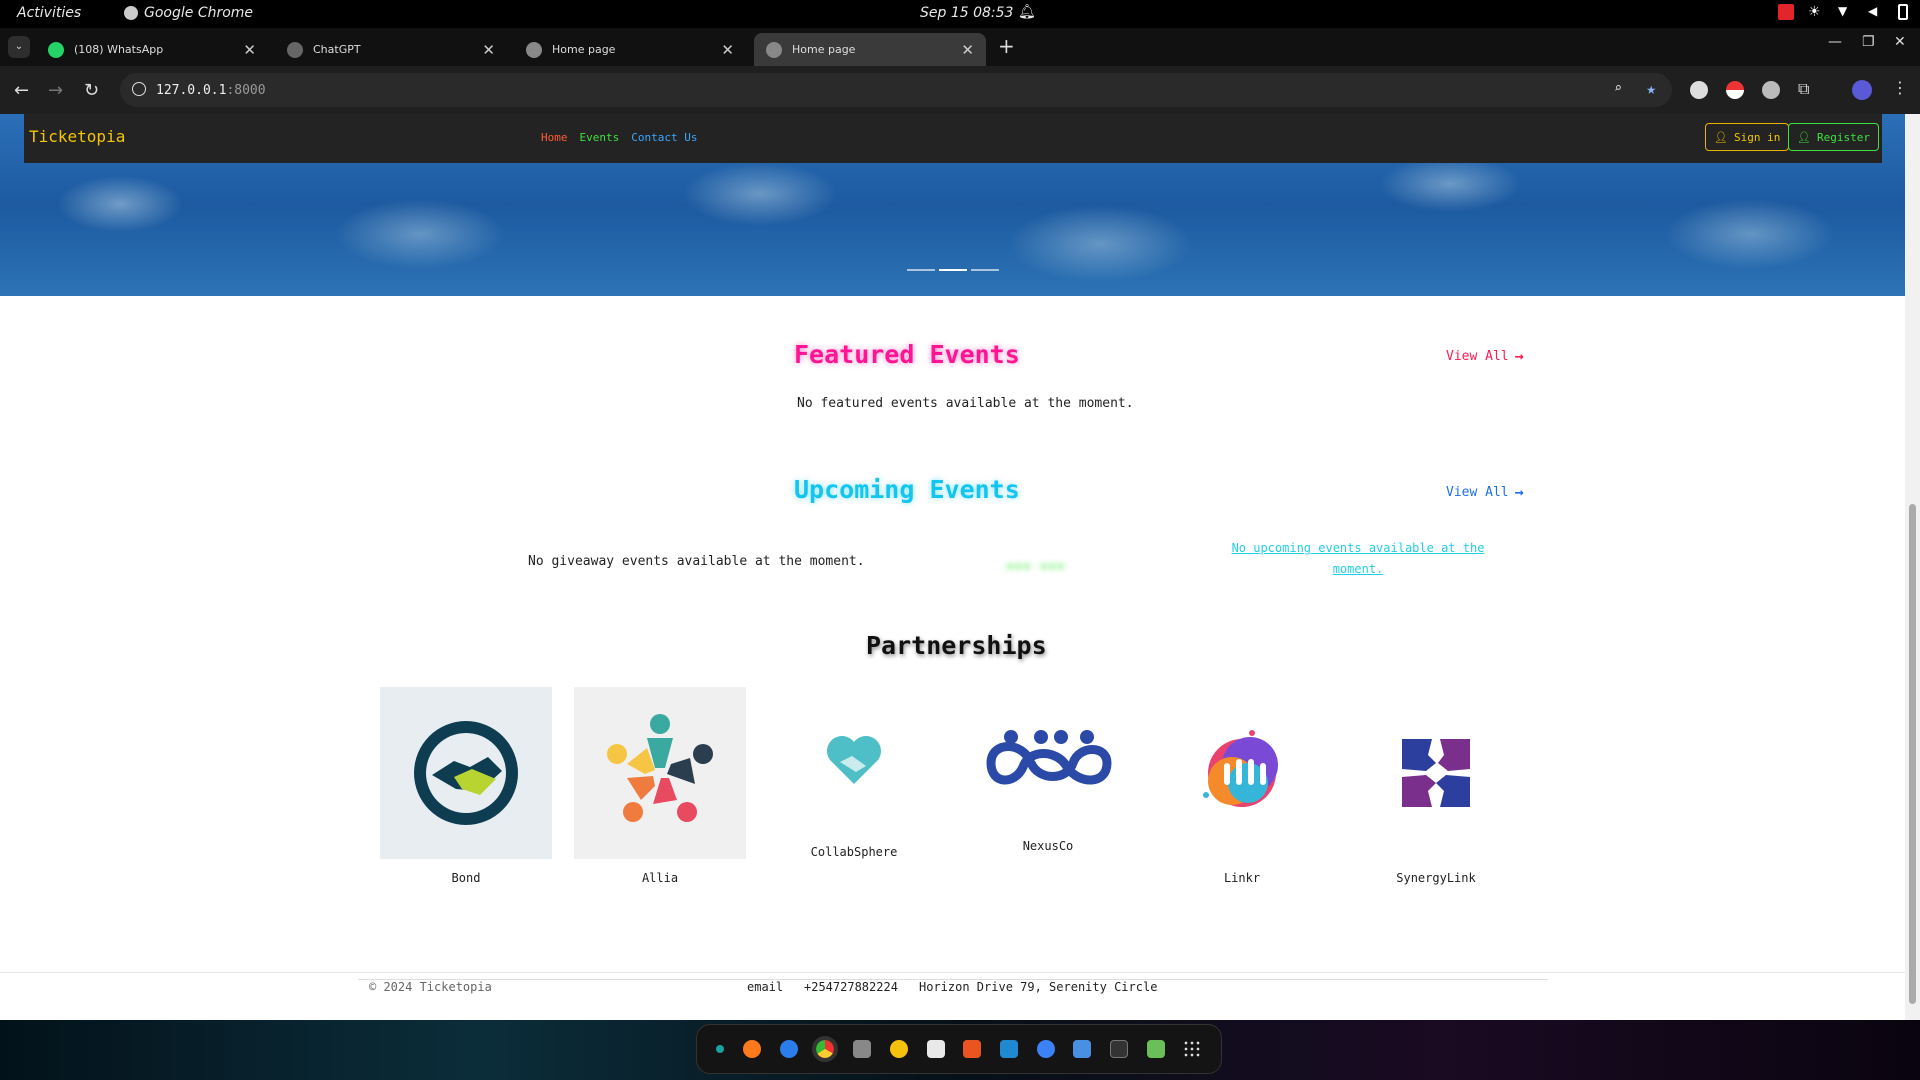  What do you see at coordinates (1436, 878) in the screenshot?
I see `partner-name: SynergyLink` at bounding box center [1436, 878].